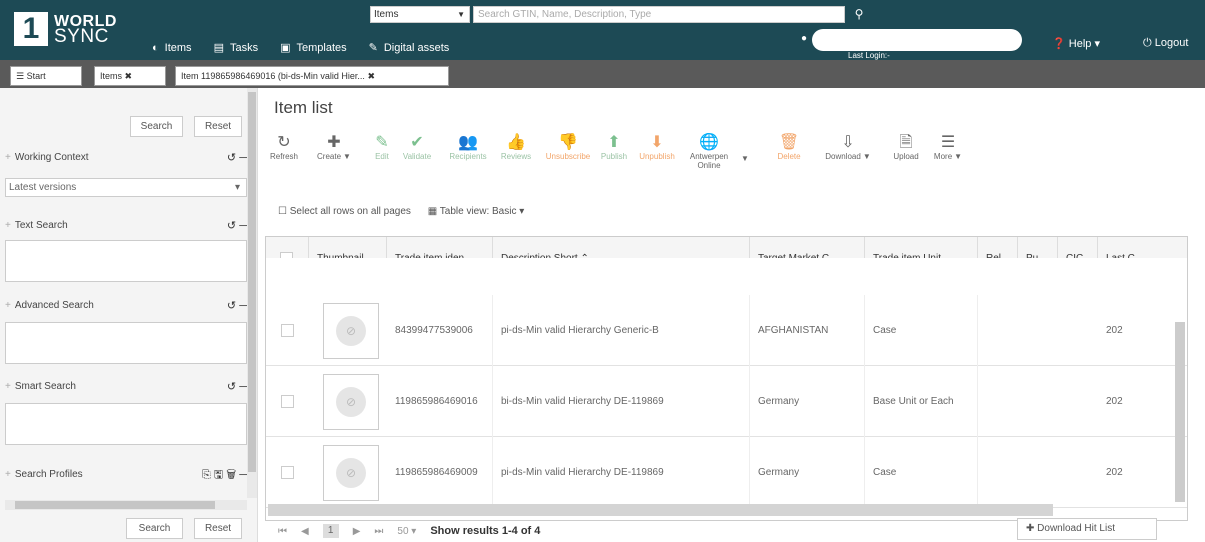  I want to click on logo-line2: SYNC, so click(81, 36).